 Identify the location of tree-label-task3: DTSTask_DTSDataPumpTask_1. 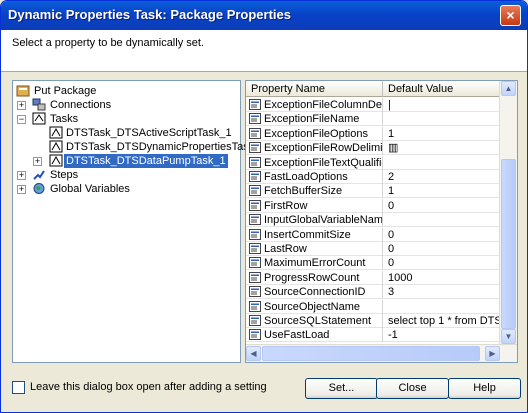
(146, 161).